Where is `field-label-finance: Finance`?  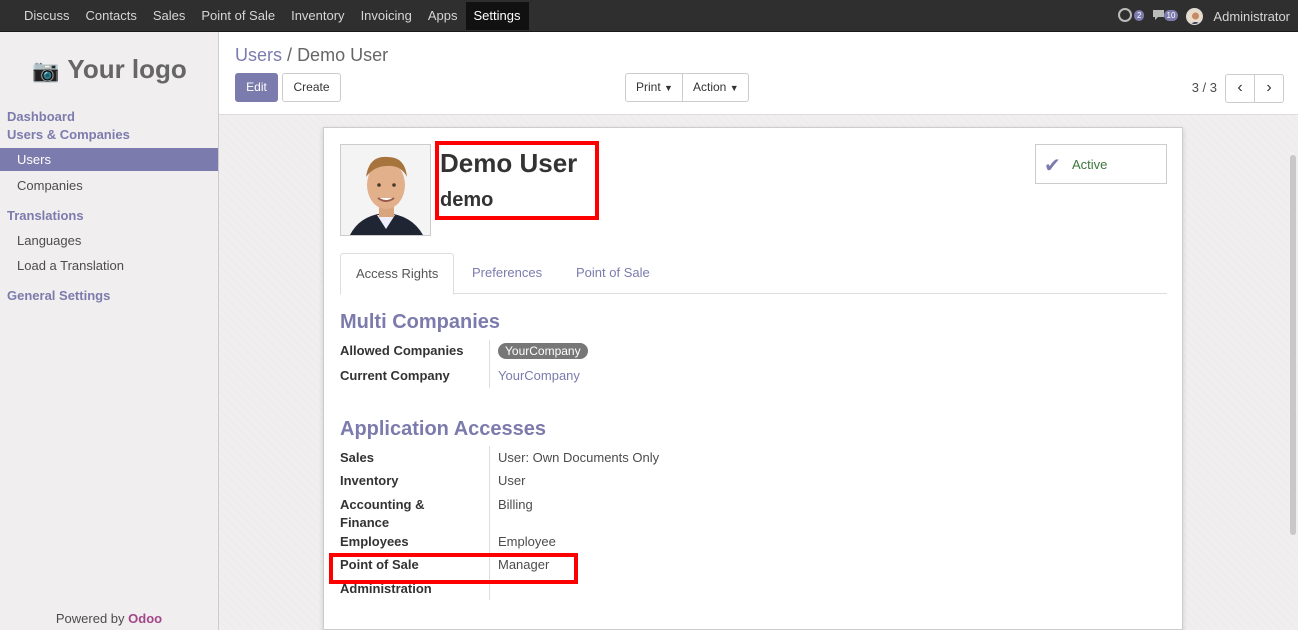 field-label-finance: Finance is located at coordinates (365, 522).